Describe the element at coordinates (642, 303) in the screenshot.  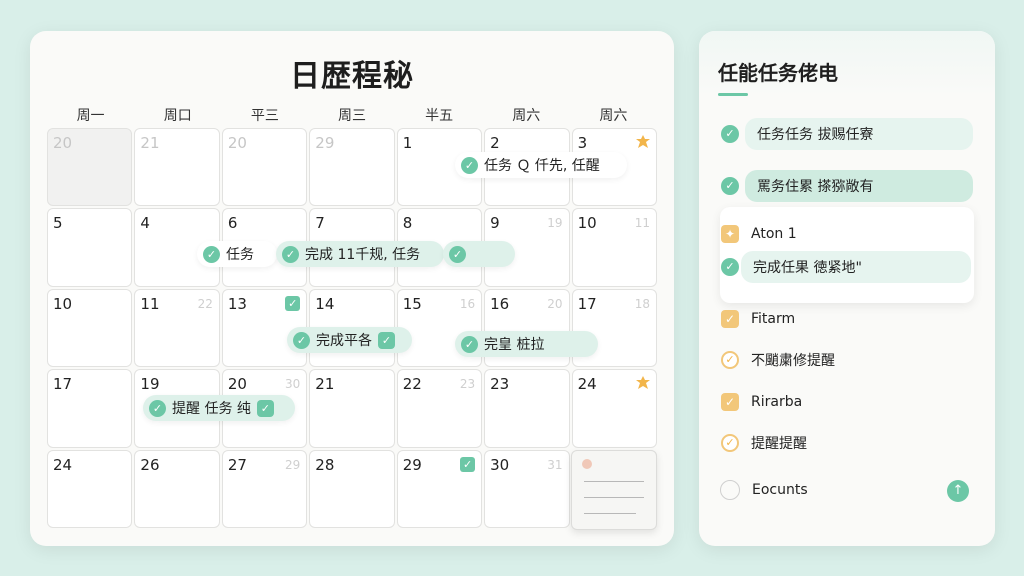
I see `day-secondary-number: 18` at that location.